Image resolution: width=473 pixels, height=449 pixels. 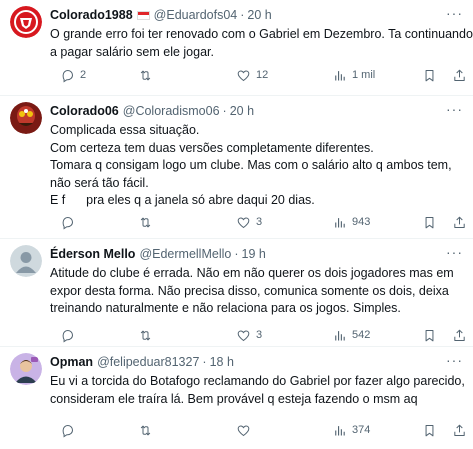 What do you see at coordinates (361, 335) in the screenshot?
I see `views-count: 542` at bounding box center [361, 335].